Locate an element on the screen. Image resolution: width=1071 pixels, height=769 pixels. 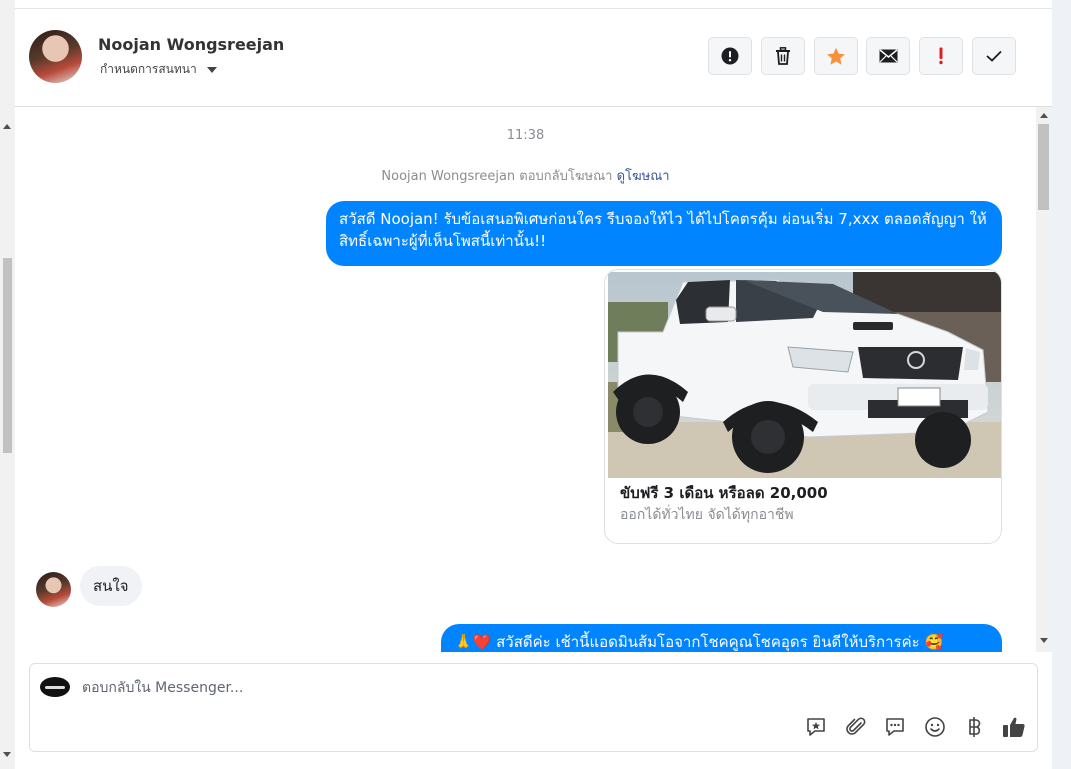
scrollbar-thumb is located at coordinates (7, 355).